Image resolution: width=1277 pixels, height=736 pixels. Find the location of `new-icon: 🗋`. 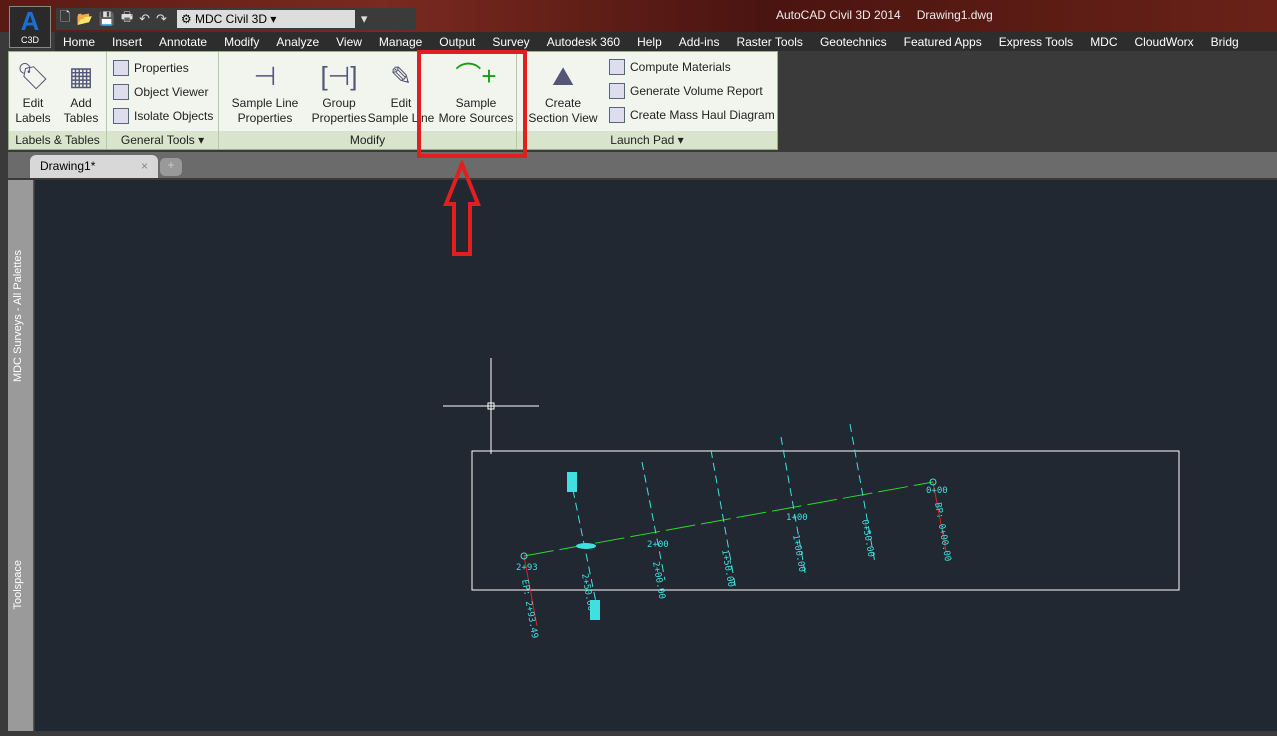

new-icon: 🗋 is located at coordinates (65, 19).